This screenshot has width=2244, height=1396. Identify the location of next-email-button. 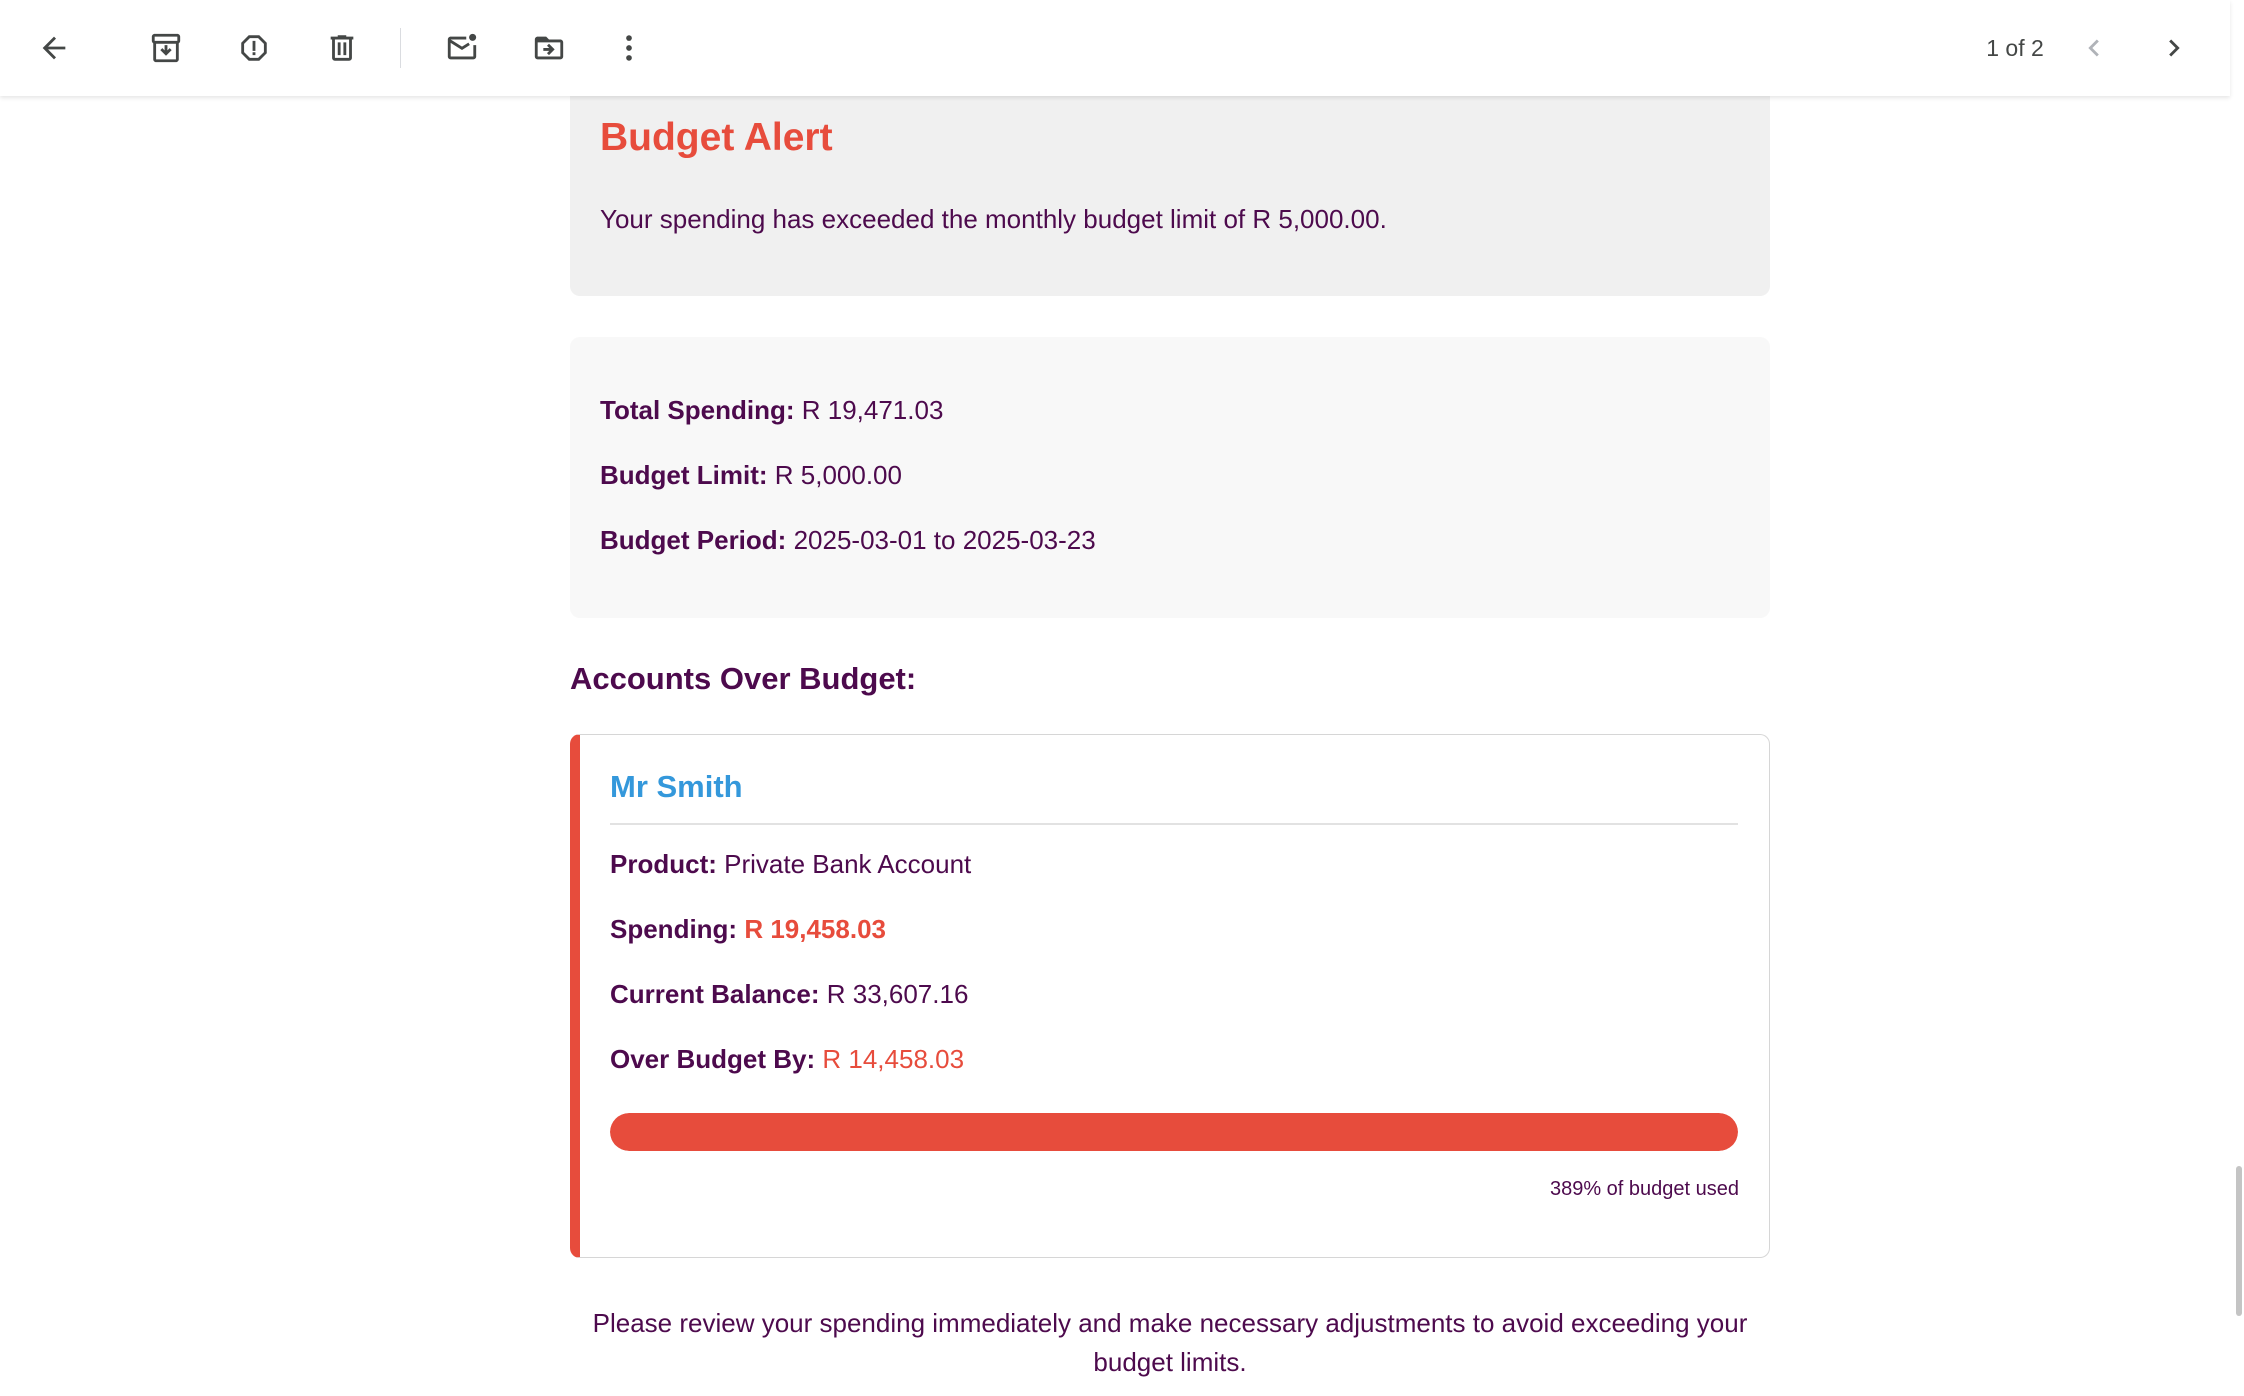
(2174, 48).